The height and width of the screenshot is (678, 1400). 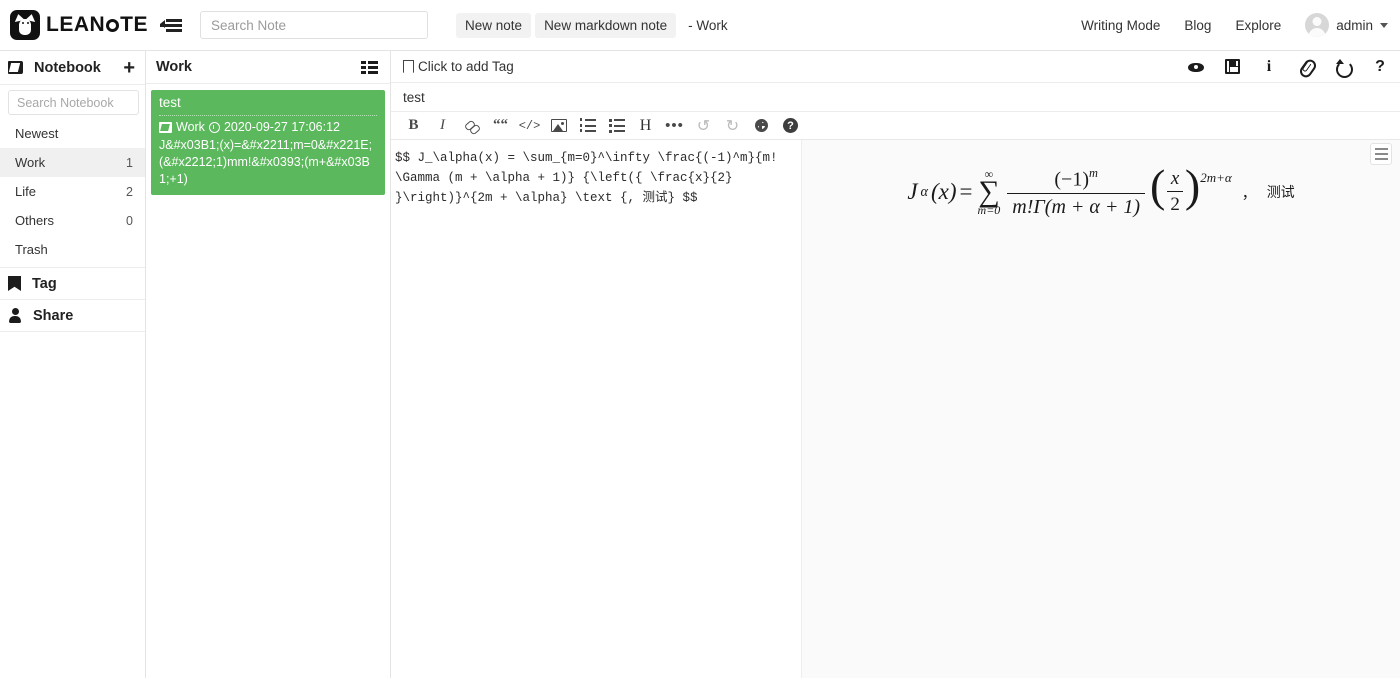 What do you see at coordinates (1288, 68) in the screenshot?
I see `editor-tools: i ?` at bounding box center [1288, 68].